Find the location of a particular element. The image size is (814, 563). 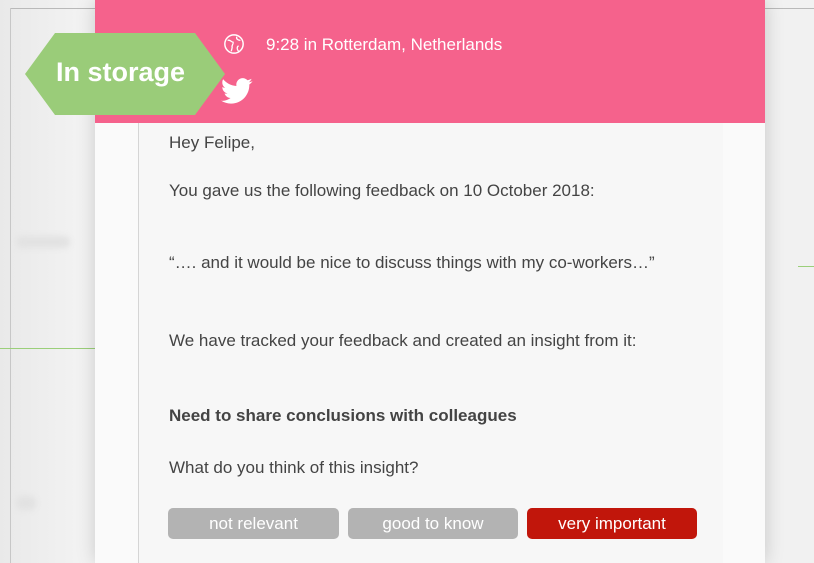

not-relevant-button: not relevant is located at coordinates (253, 523).